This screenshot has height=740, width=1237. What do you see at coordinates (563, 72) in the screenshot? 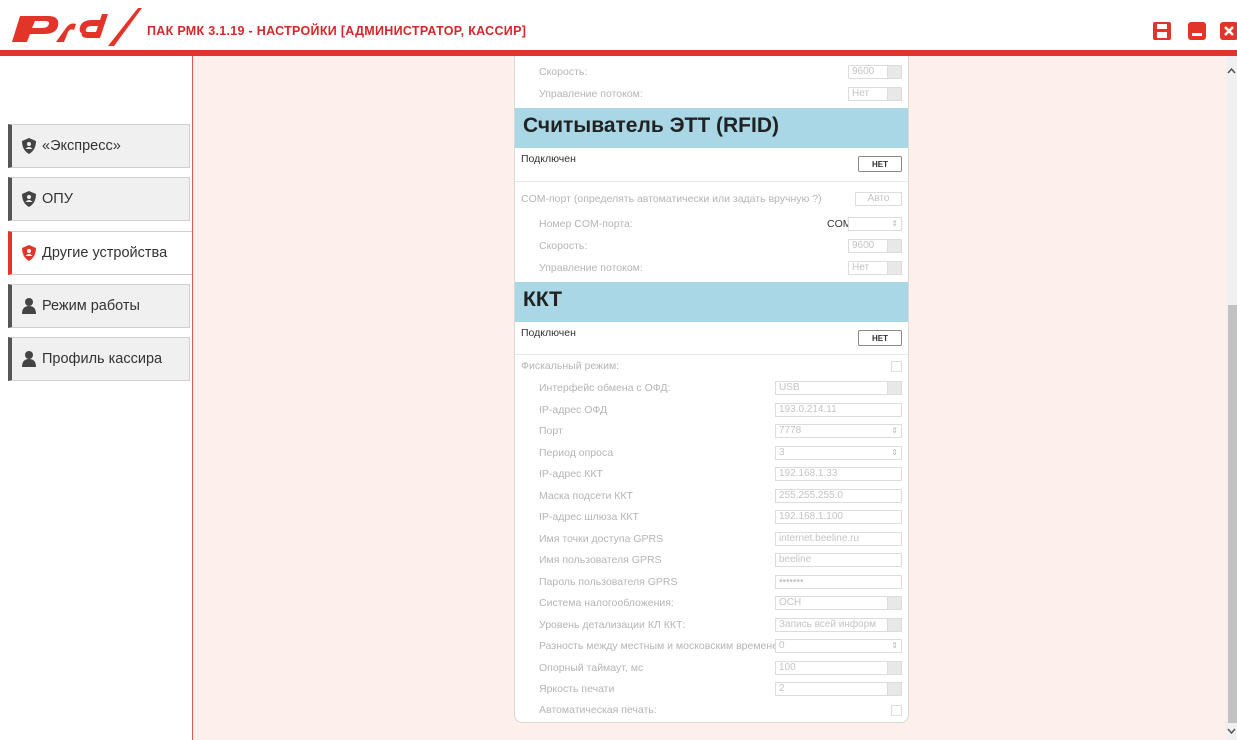
I see `speed-label: Скорость:` at bounding box center [563, 72].